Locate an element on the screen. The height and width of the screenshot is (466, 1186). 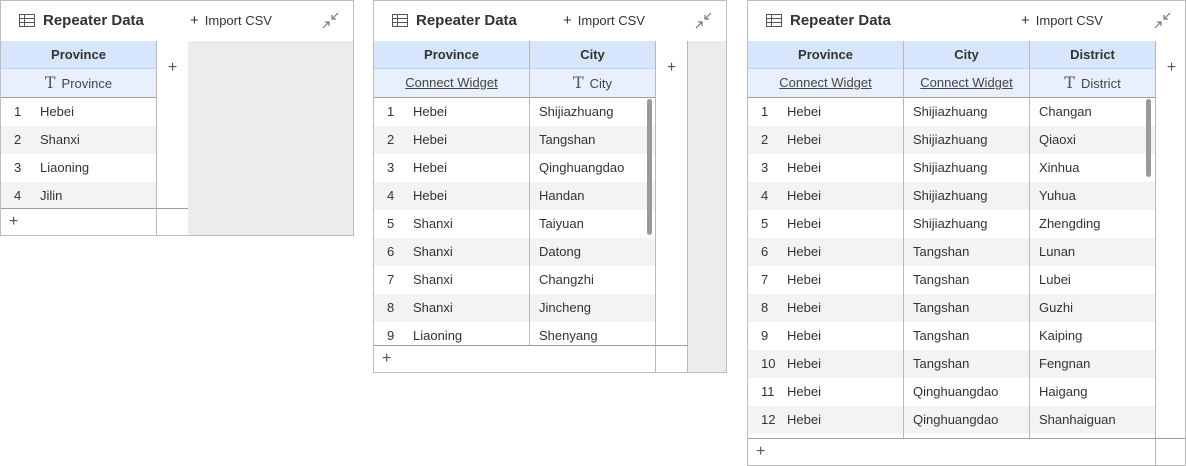
table-row: 1 Hebei is located at coordinates (78, 112).